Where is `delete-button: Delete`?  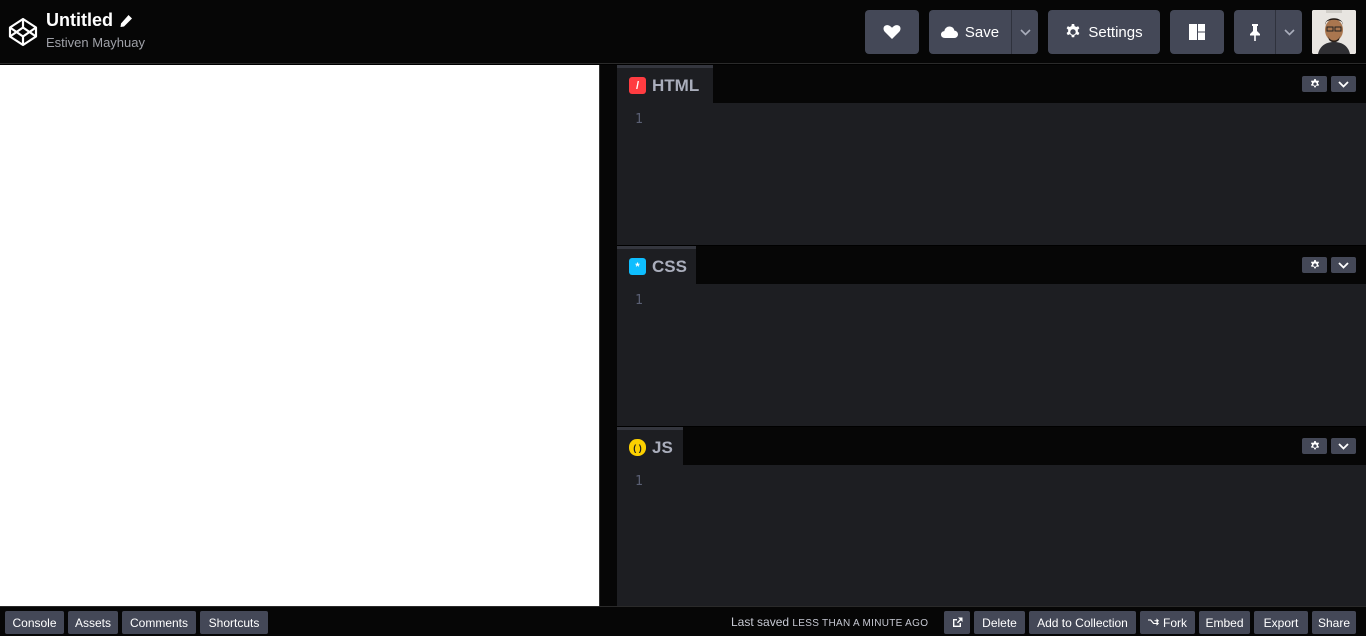
delete-button: Delete is located at coordinates (999, 622).